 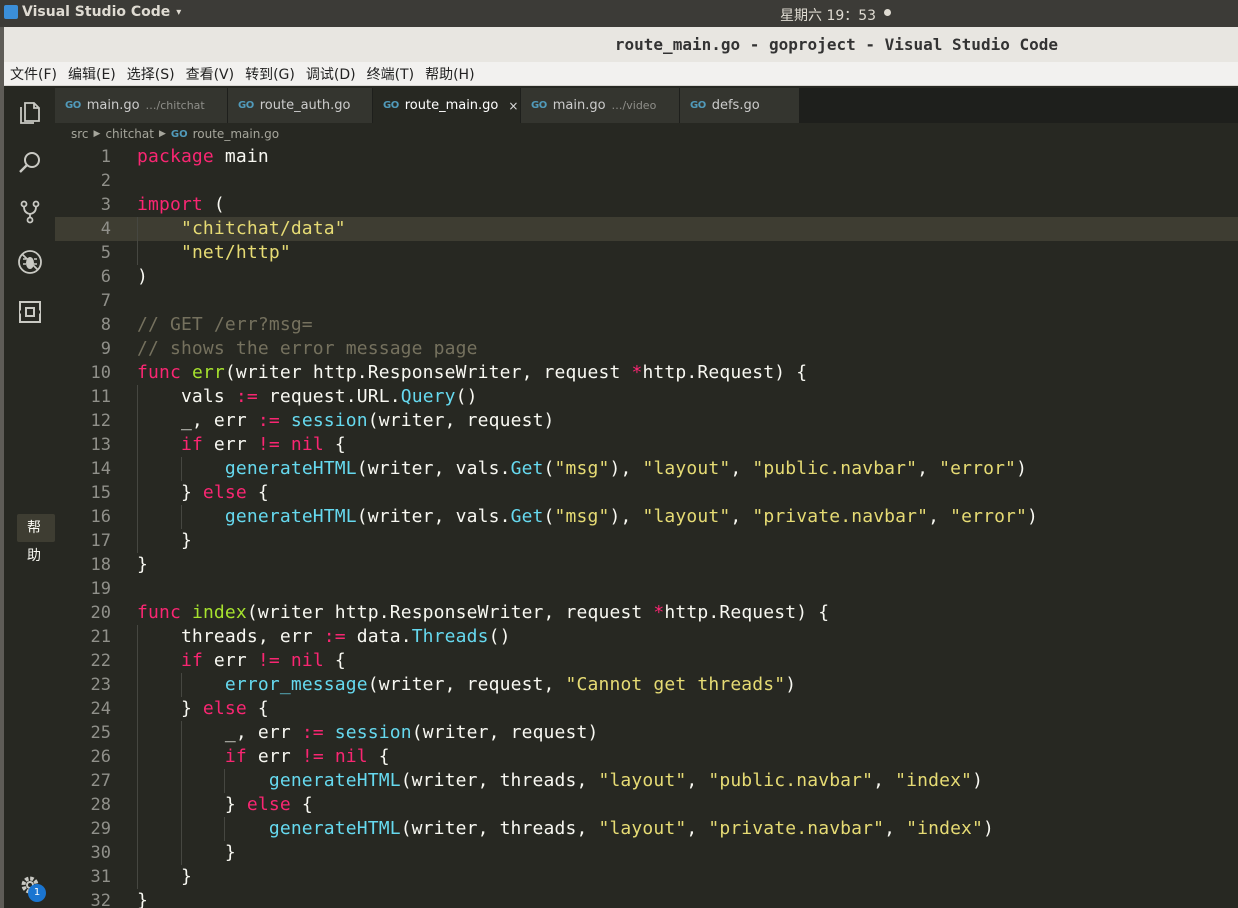 I want to click on search-icon, so click(x=30, y=163).